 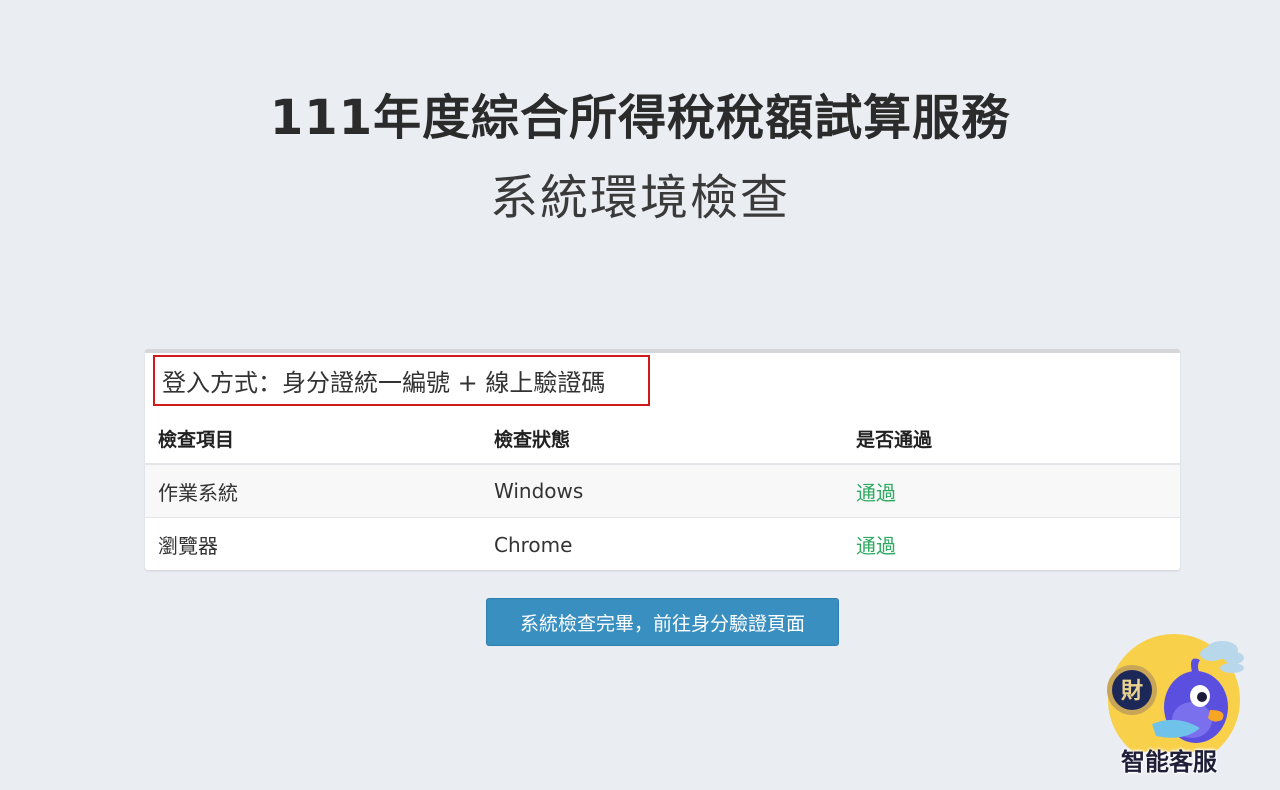 I want to click on table-row: 作業系統 Windows 通過, so click(x=662, y=491).